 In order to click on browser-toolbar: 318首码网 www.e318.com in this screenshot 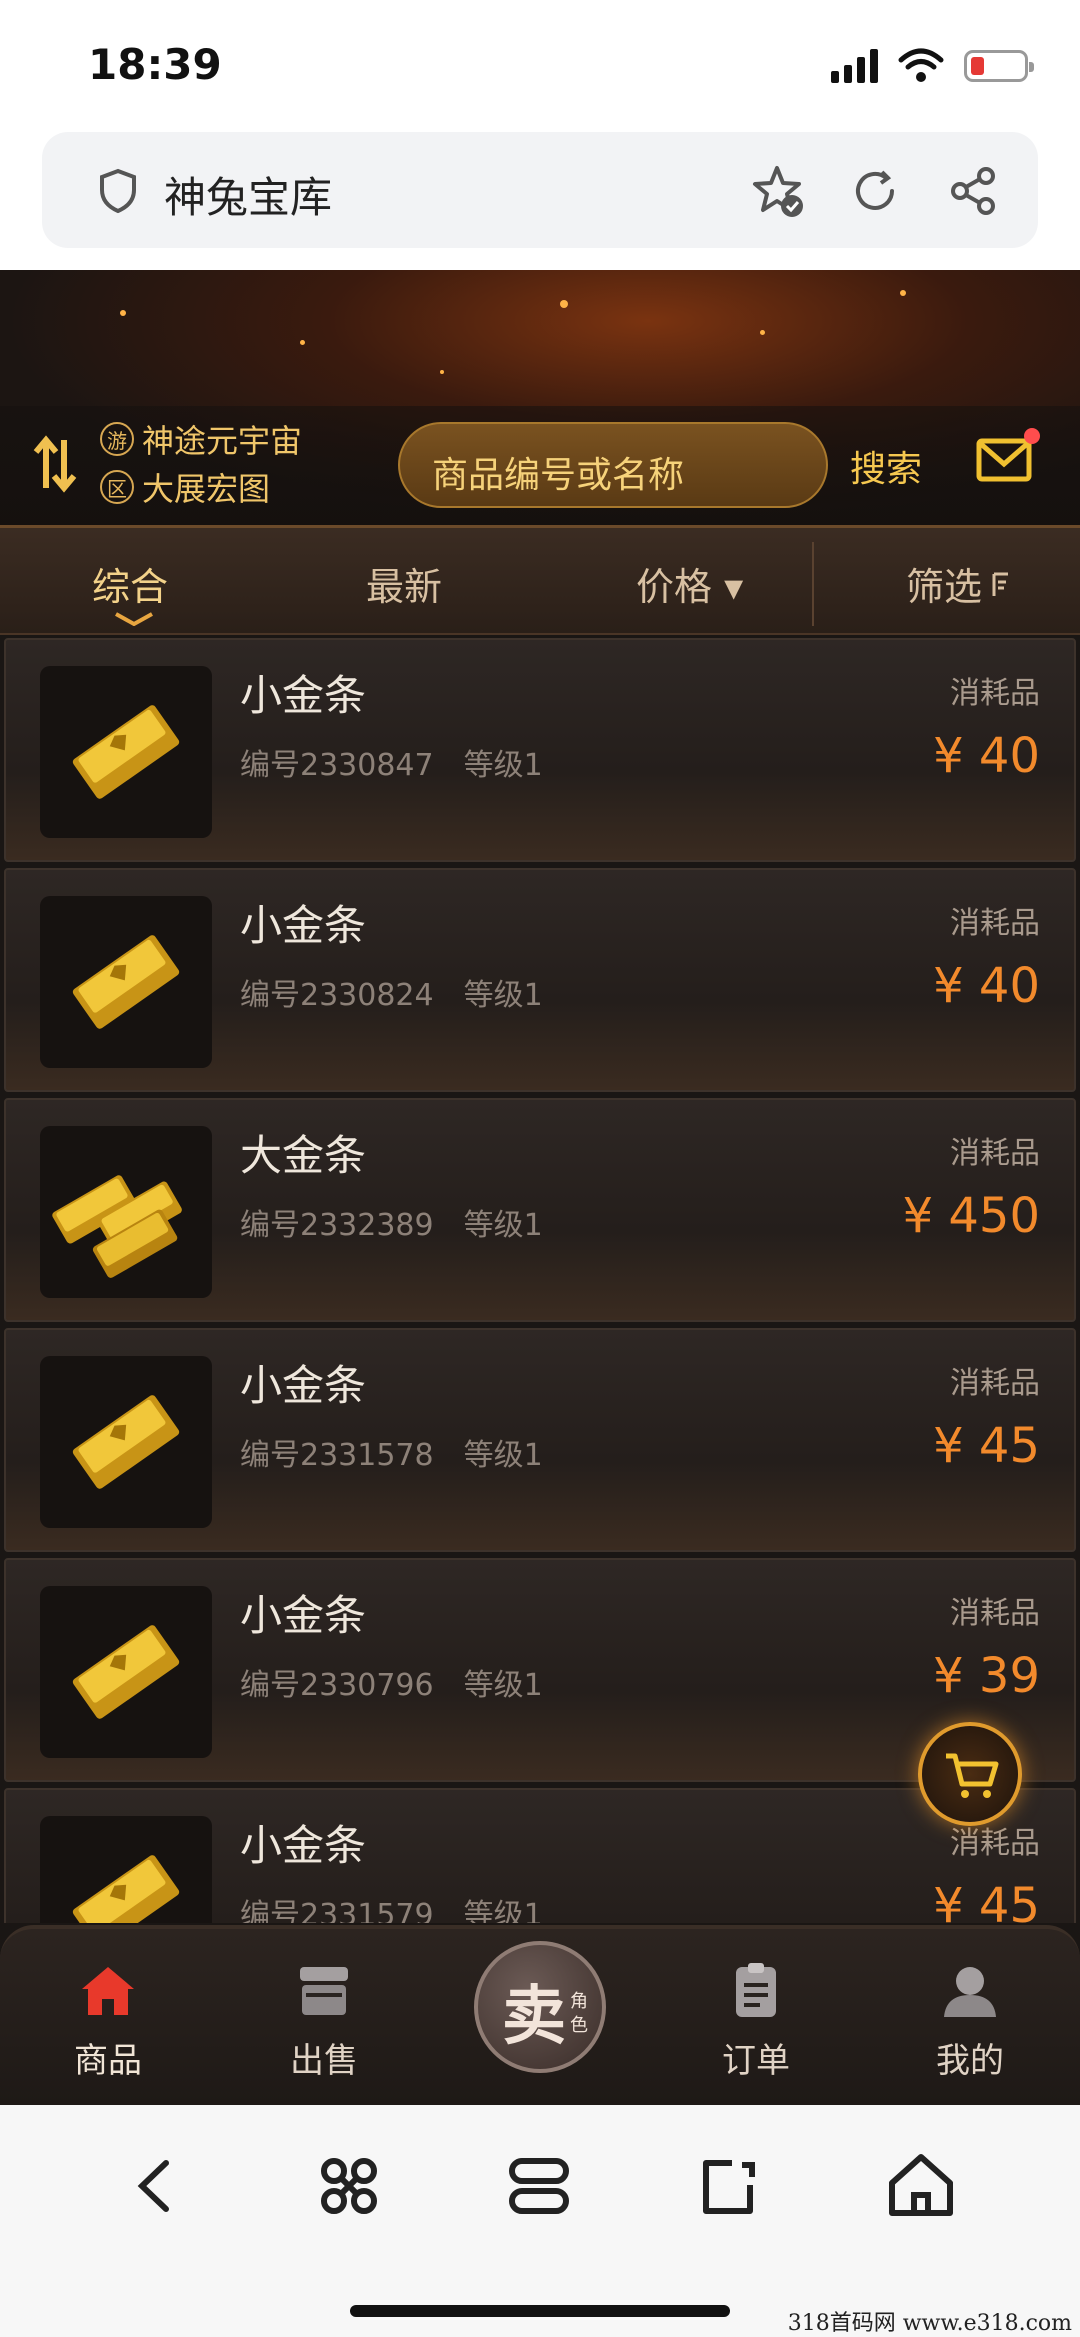, I will do `click(540, 2221)`.